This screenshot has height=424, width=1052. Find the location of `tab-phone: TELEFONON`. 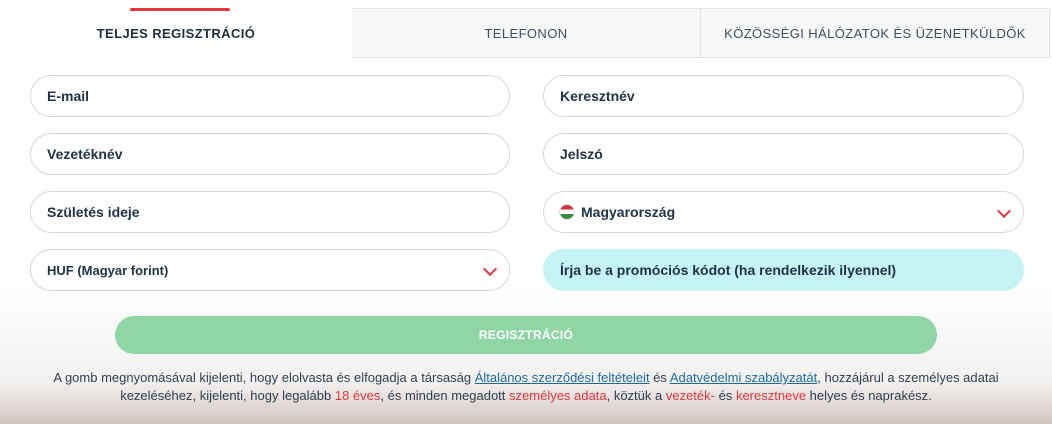

tab-phone: TELEFONON is located at coordinates (526, 33).